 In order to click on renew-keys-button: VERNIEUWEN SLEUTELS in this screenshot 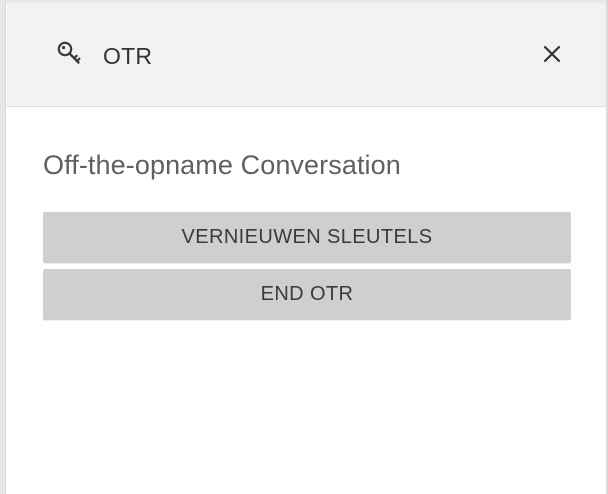, I will do `click(307, 237)`.